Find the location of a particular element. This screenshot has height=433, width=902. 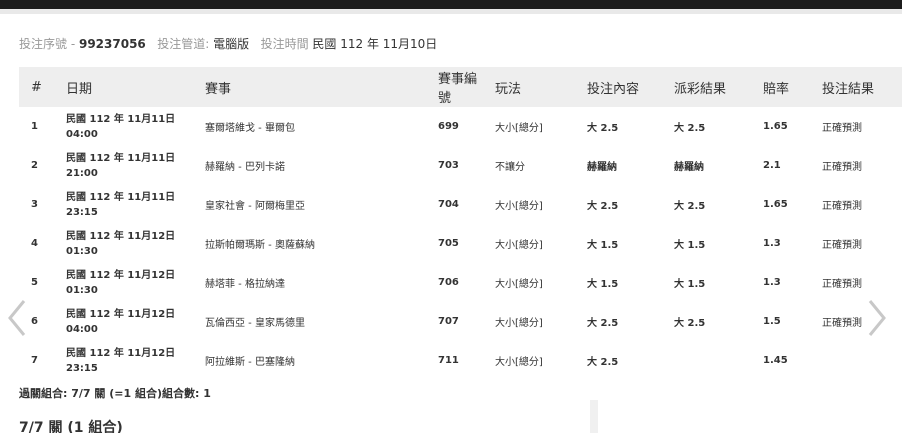

row-match: 皇家社會 - 阿爾梅里亞 is located at coordinates (255, 206).